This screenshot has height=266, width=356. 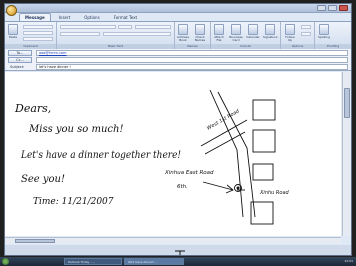 What do you see at coordinates (182, 187) in the screenshot?
I see `map-label-2: 6th.` at bounding box center [182, 187].